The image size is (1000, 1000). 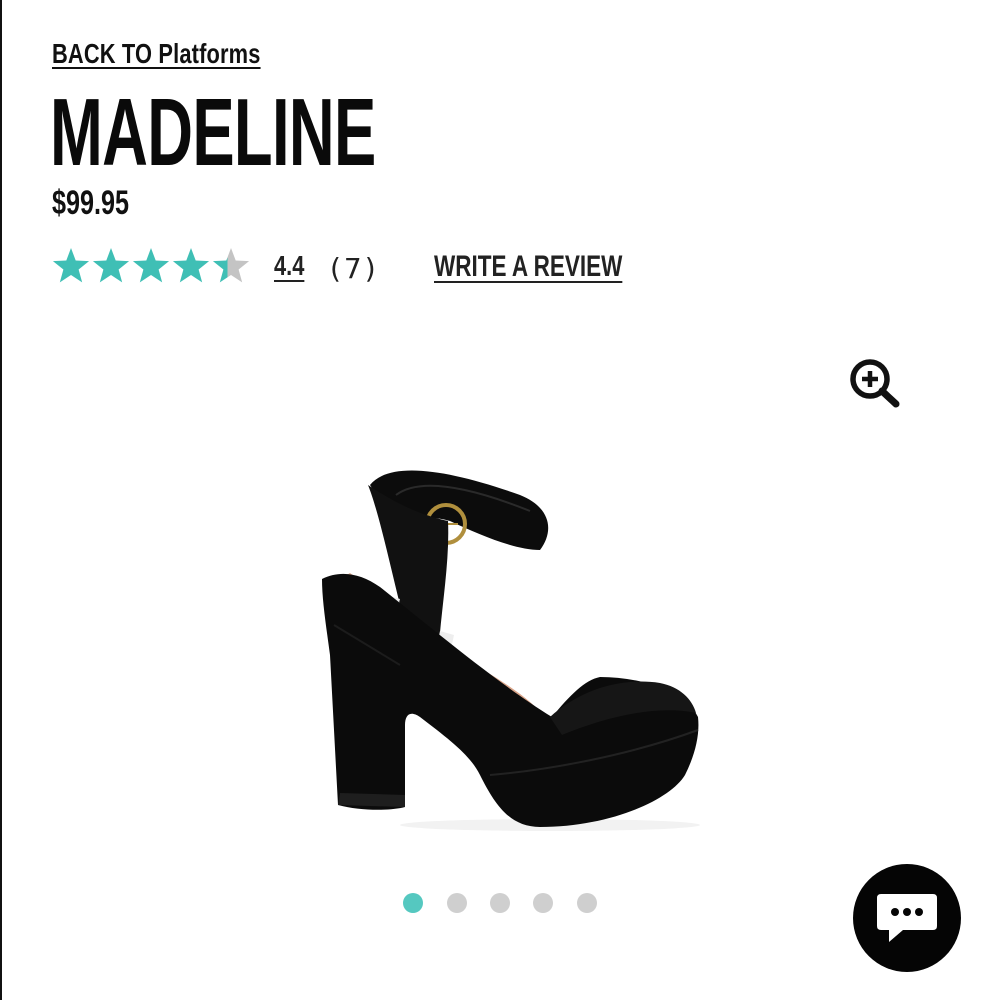 I want to click on zoom-in-icon, so click(x=875, y=383).